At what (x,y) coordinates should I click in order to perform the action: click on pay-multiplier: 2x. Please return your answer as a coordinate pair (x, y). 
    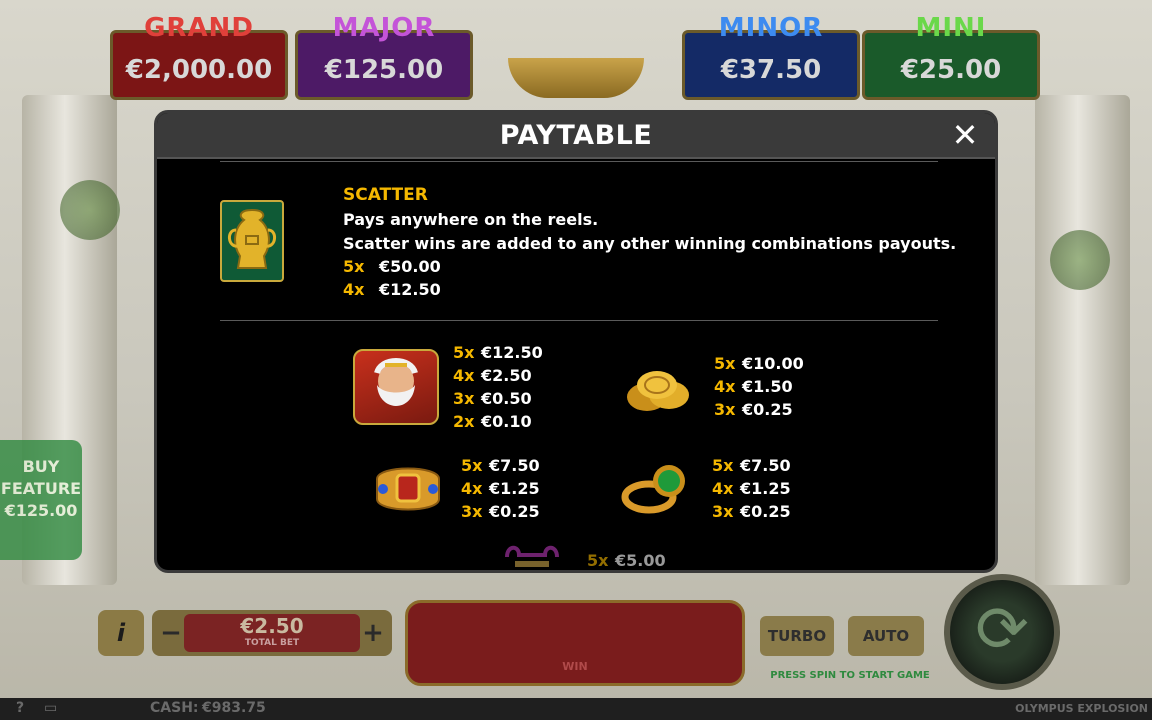
    Looking at the image, I should click on (464, 421).